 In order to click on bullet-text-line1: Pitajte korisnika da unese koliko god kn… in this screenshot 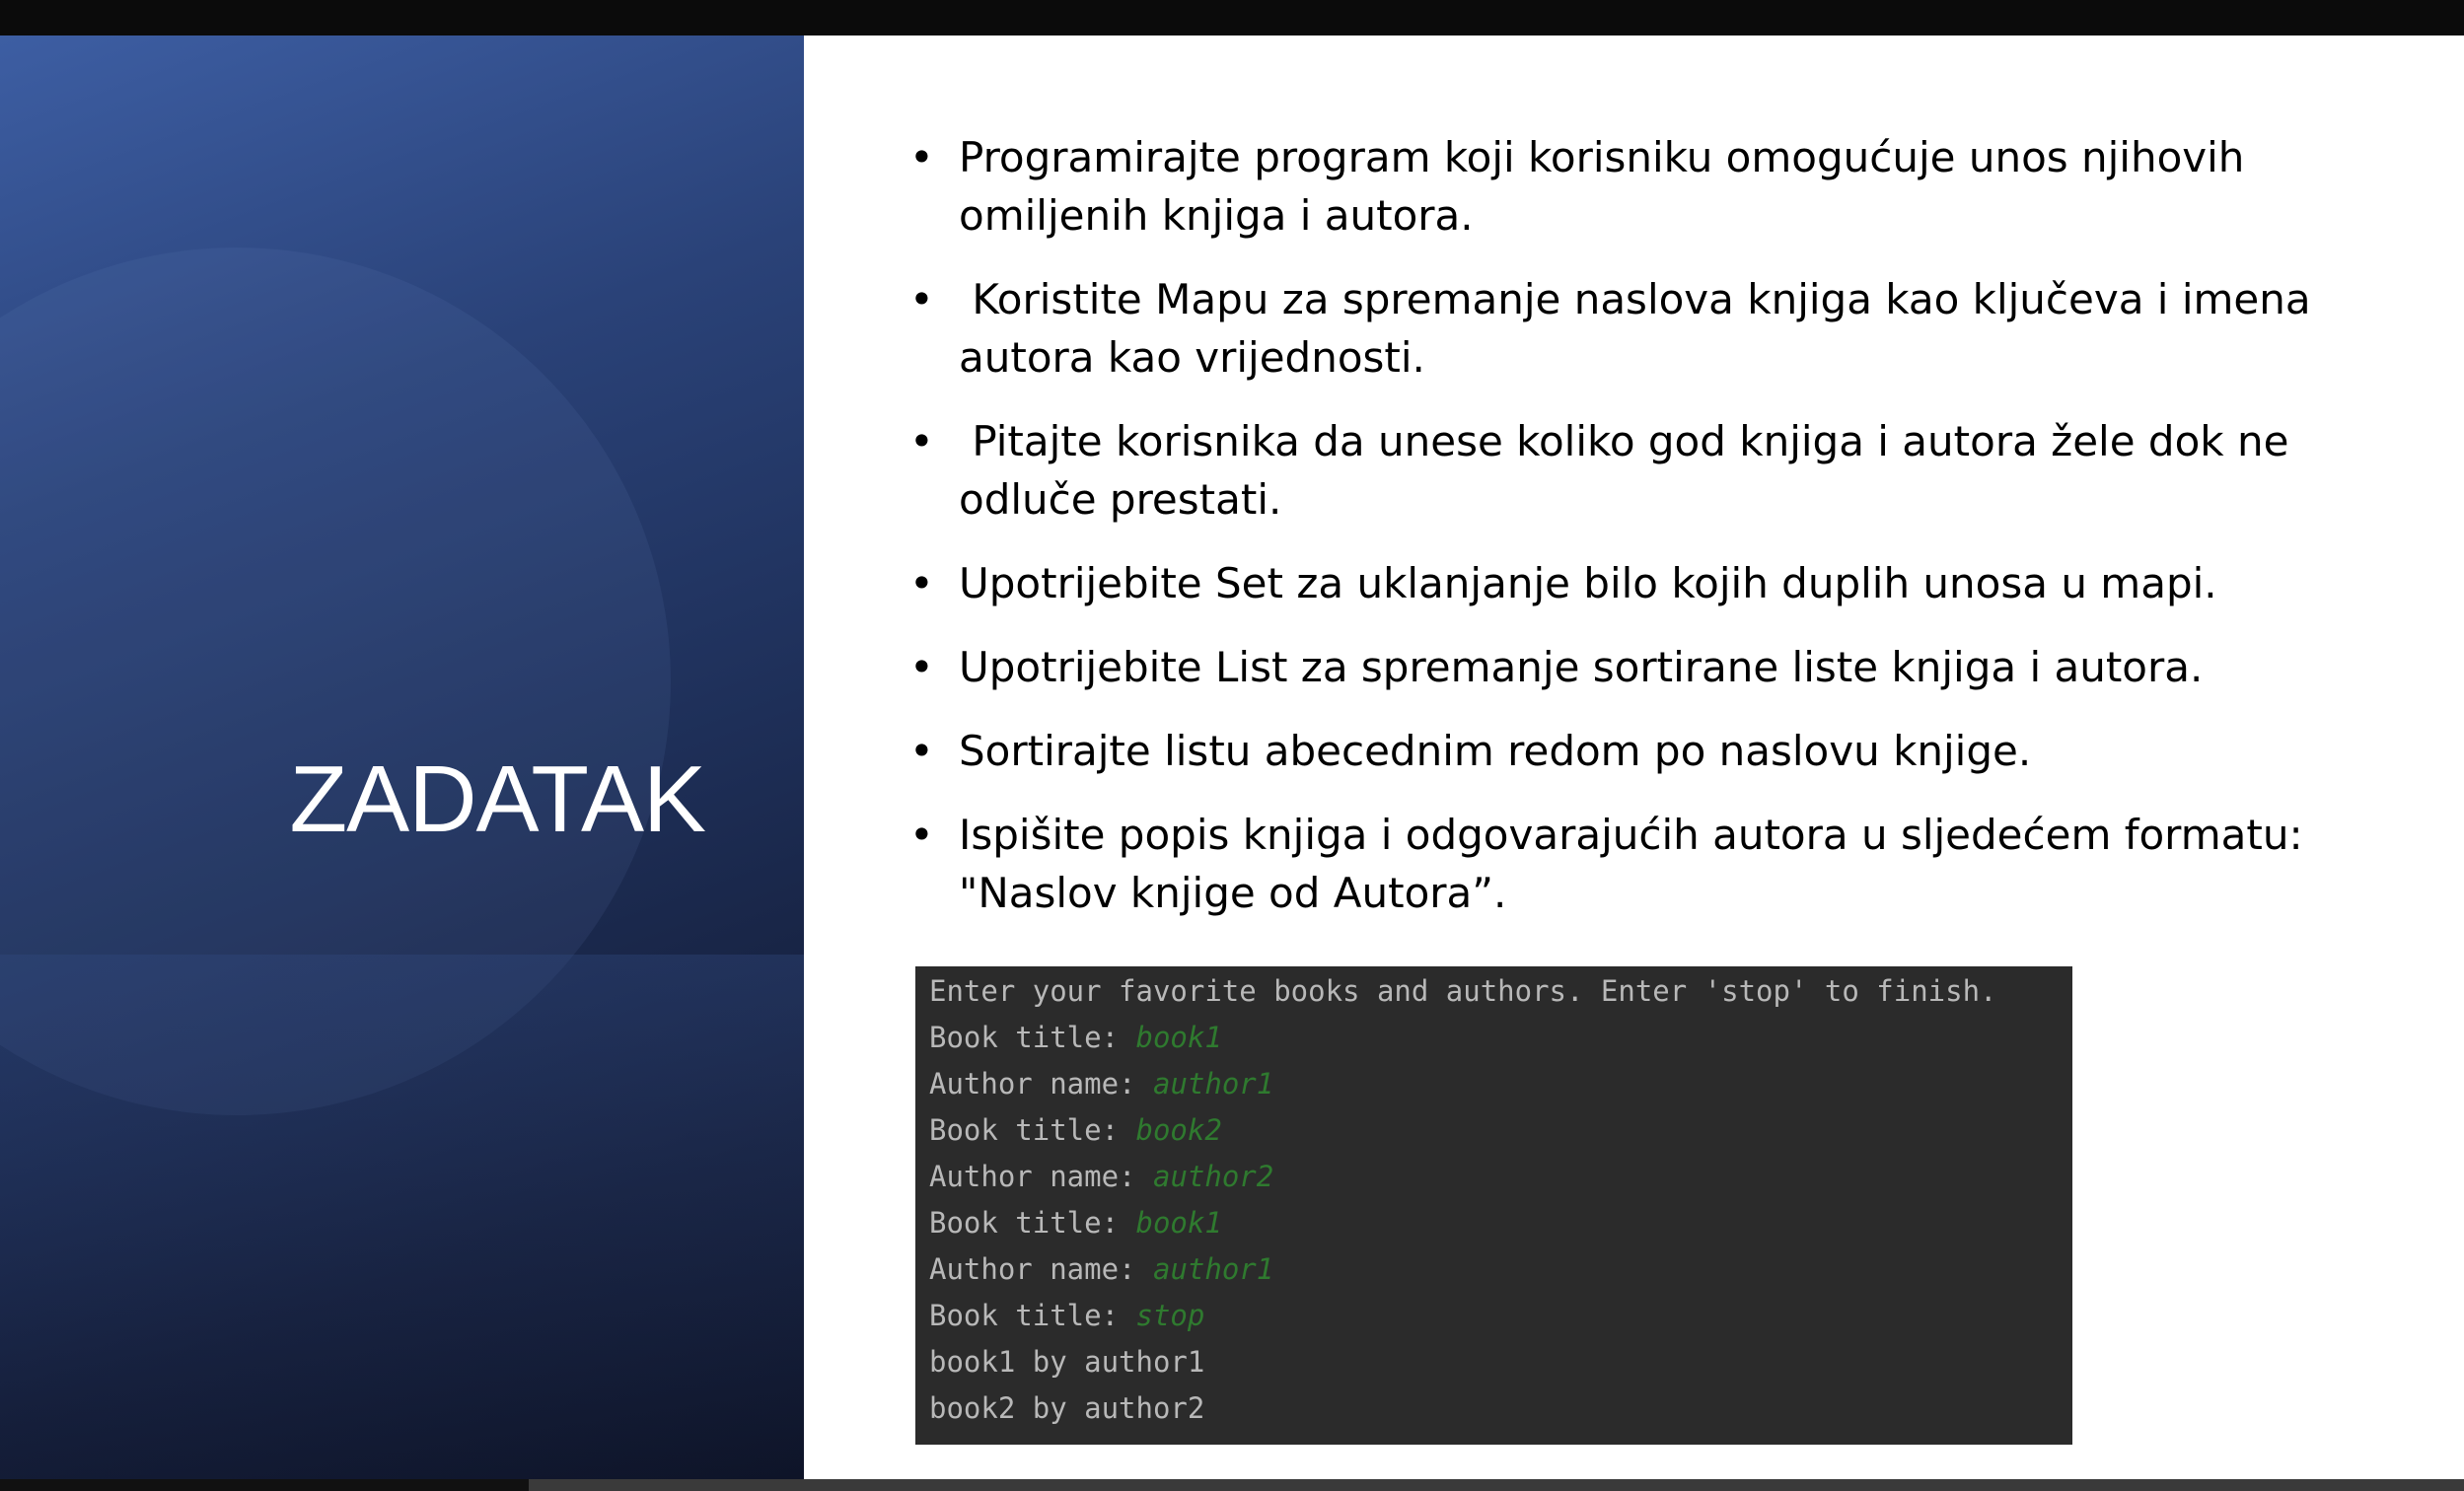, I will do `click(1624, 441)`.